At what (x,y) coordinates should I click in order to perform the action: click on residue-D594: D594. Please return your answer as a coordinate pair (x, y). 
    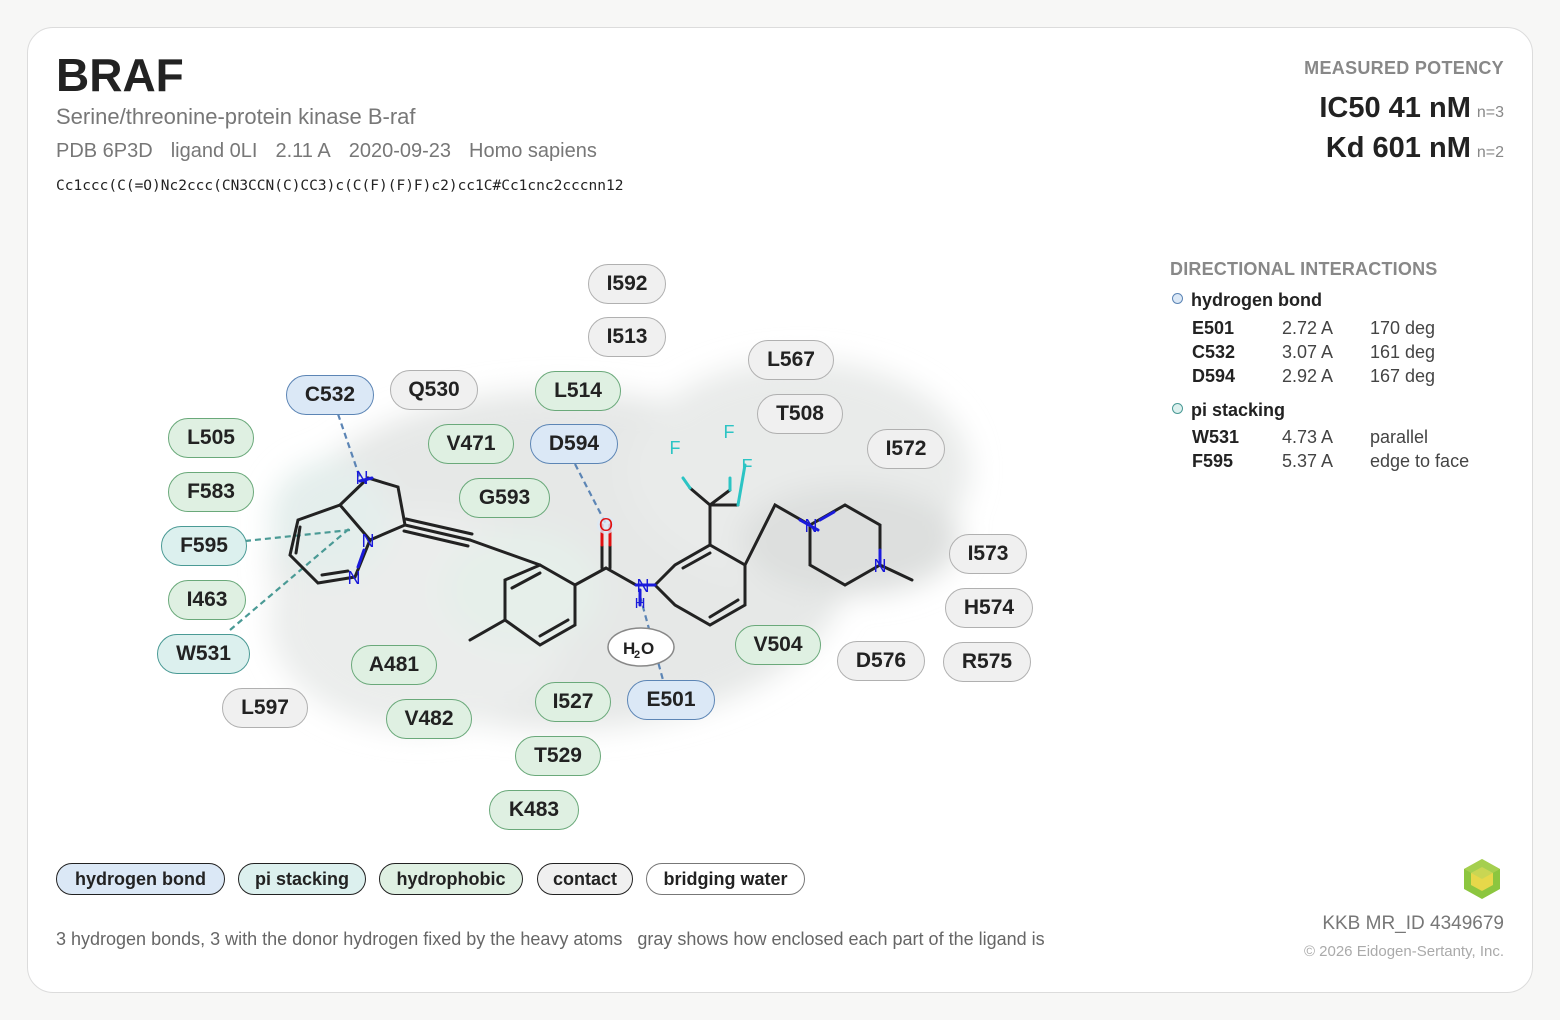
    Looking at the image, I should click on (574, 444).